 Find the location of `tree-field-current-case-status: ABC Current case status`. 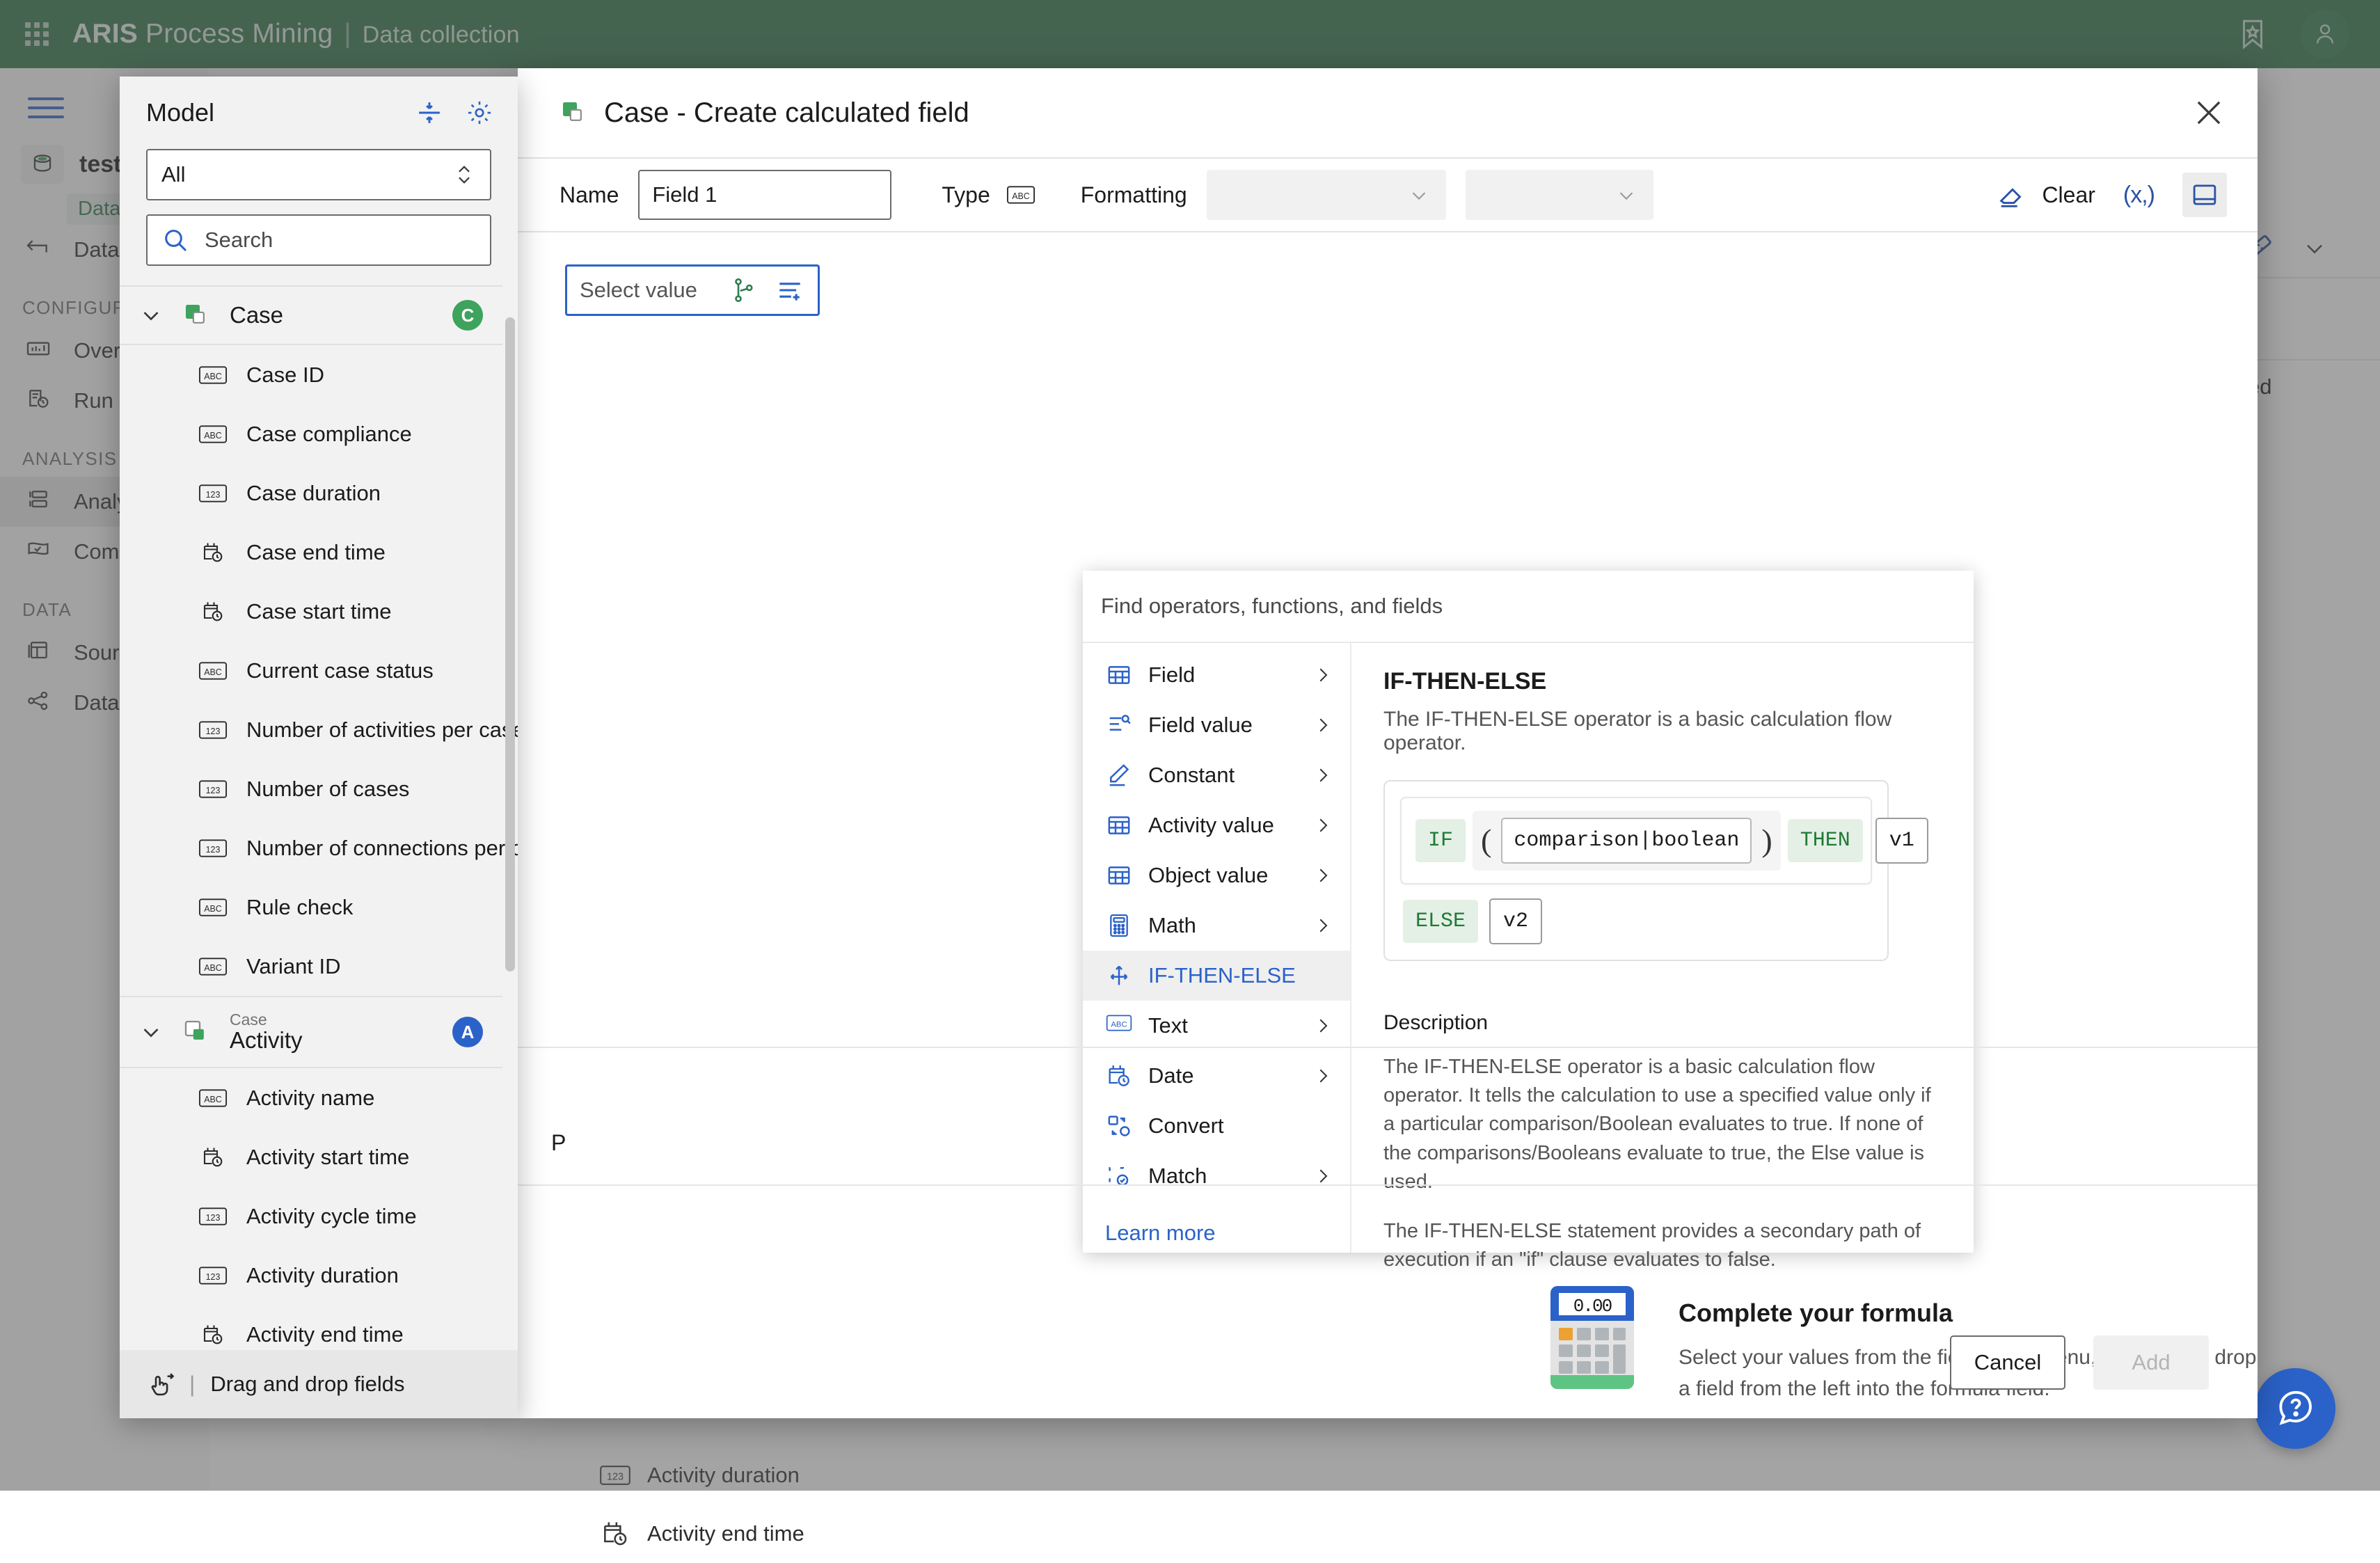

tree-field-current-case-status: ABC Current case status is located at coordinates (311, 670).